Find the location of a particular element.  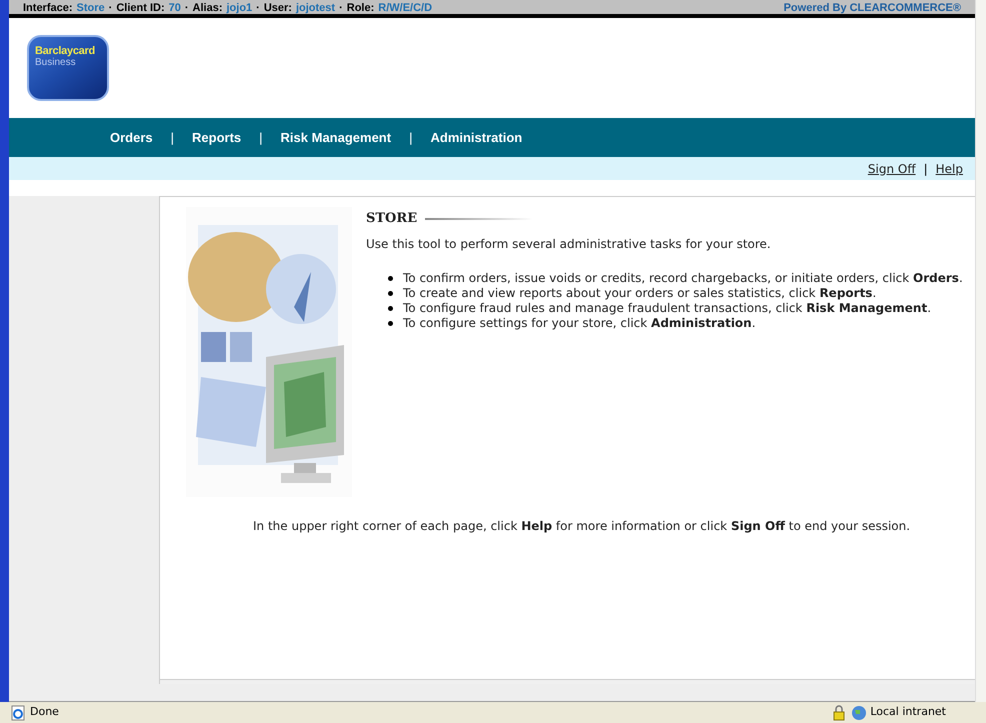

info-label: Role: is located at coordinates (360, 8).